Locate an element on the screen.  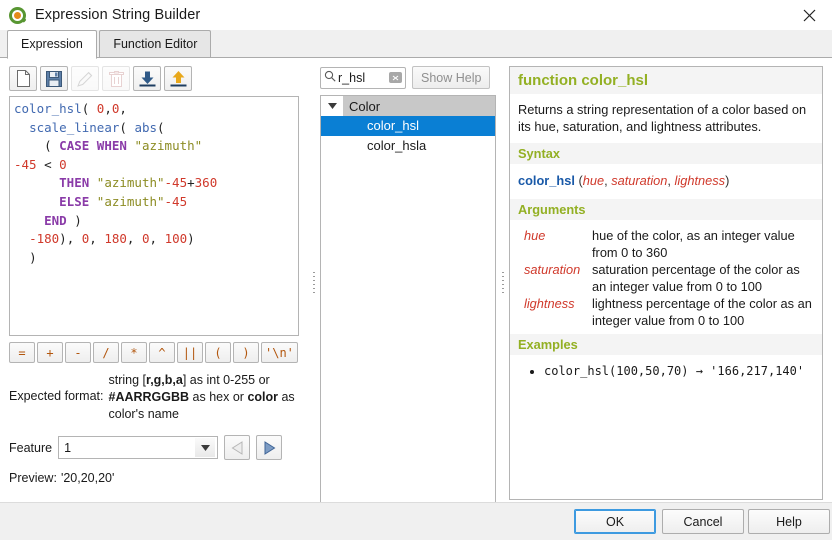
tree-item-color-hsl: color_hsl is located at coordinates (408, 126).